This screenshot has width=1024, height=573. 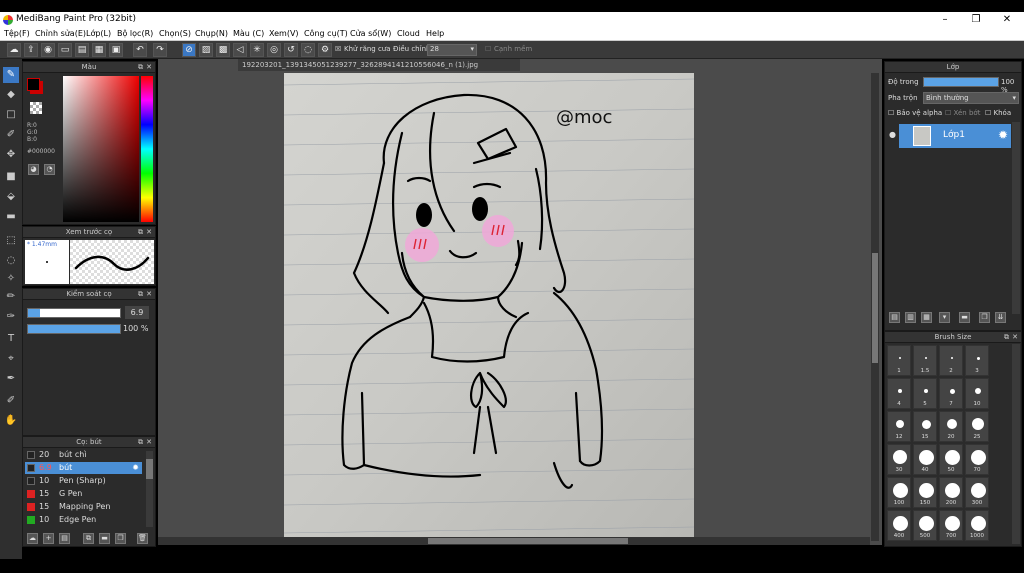 What do you see at coordinates (977, 426) in the screenshot?
I see `brush-size-cell: 25` at bounding box center [977, 426].